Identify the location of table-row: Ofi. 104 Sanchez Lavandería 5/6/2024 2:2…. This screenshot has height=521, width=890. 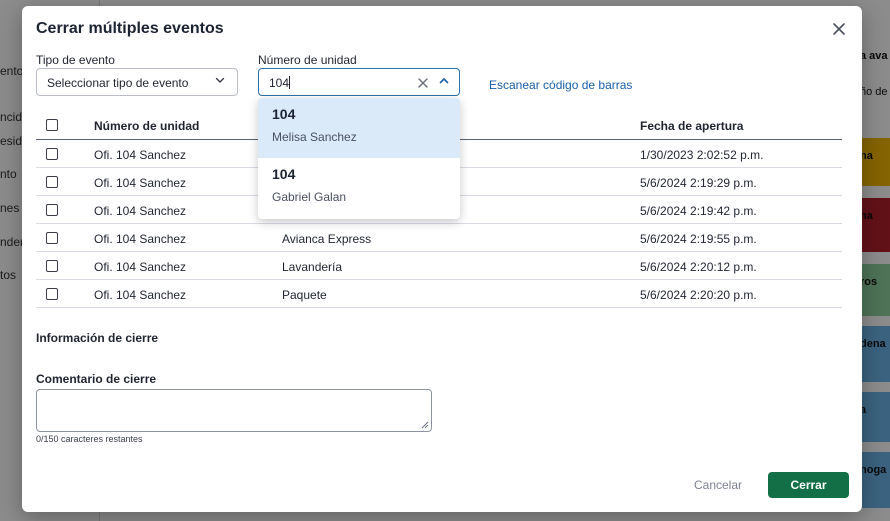
(439, 266).